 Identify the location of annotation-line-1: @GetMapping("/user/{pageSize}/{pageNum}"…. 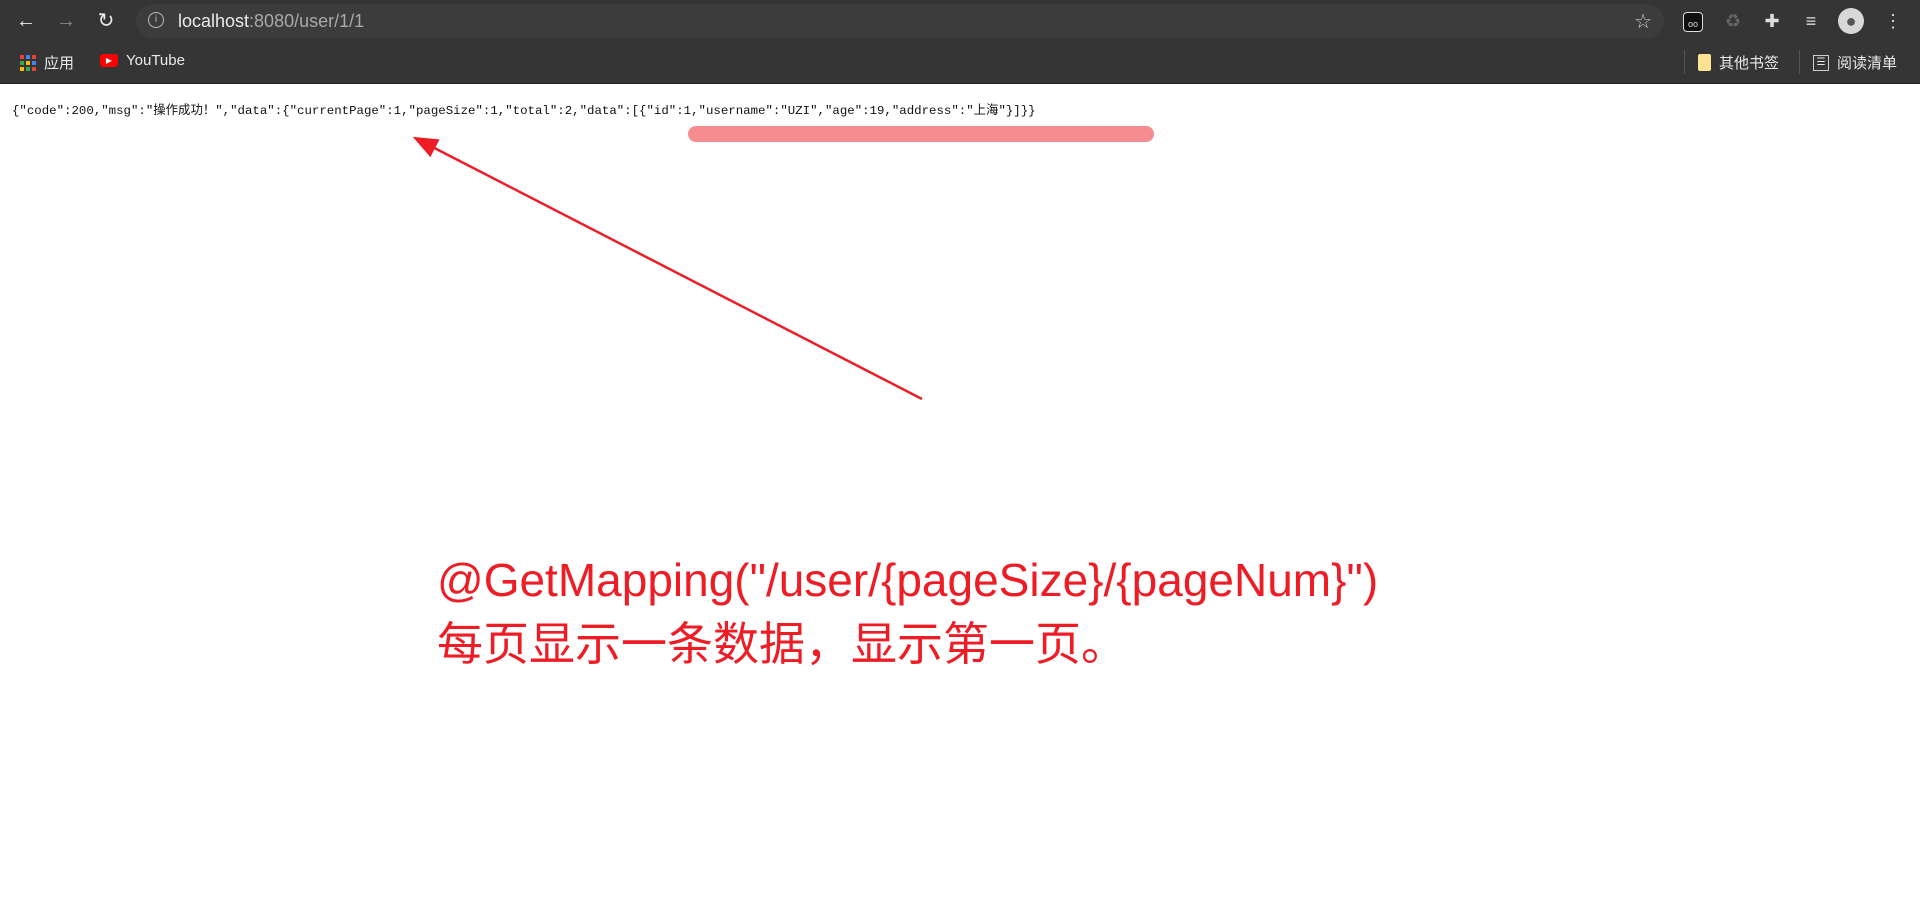
(908, 580).